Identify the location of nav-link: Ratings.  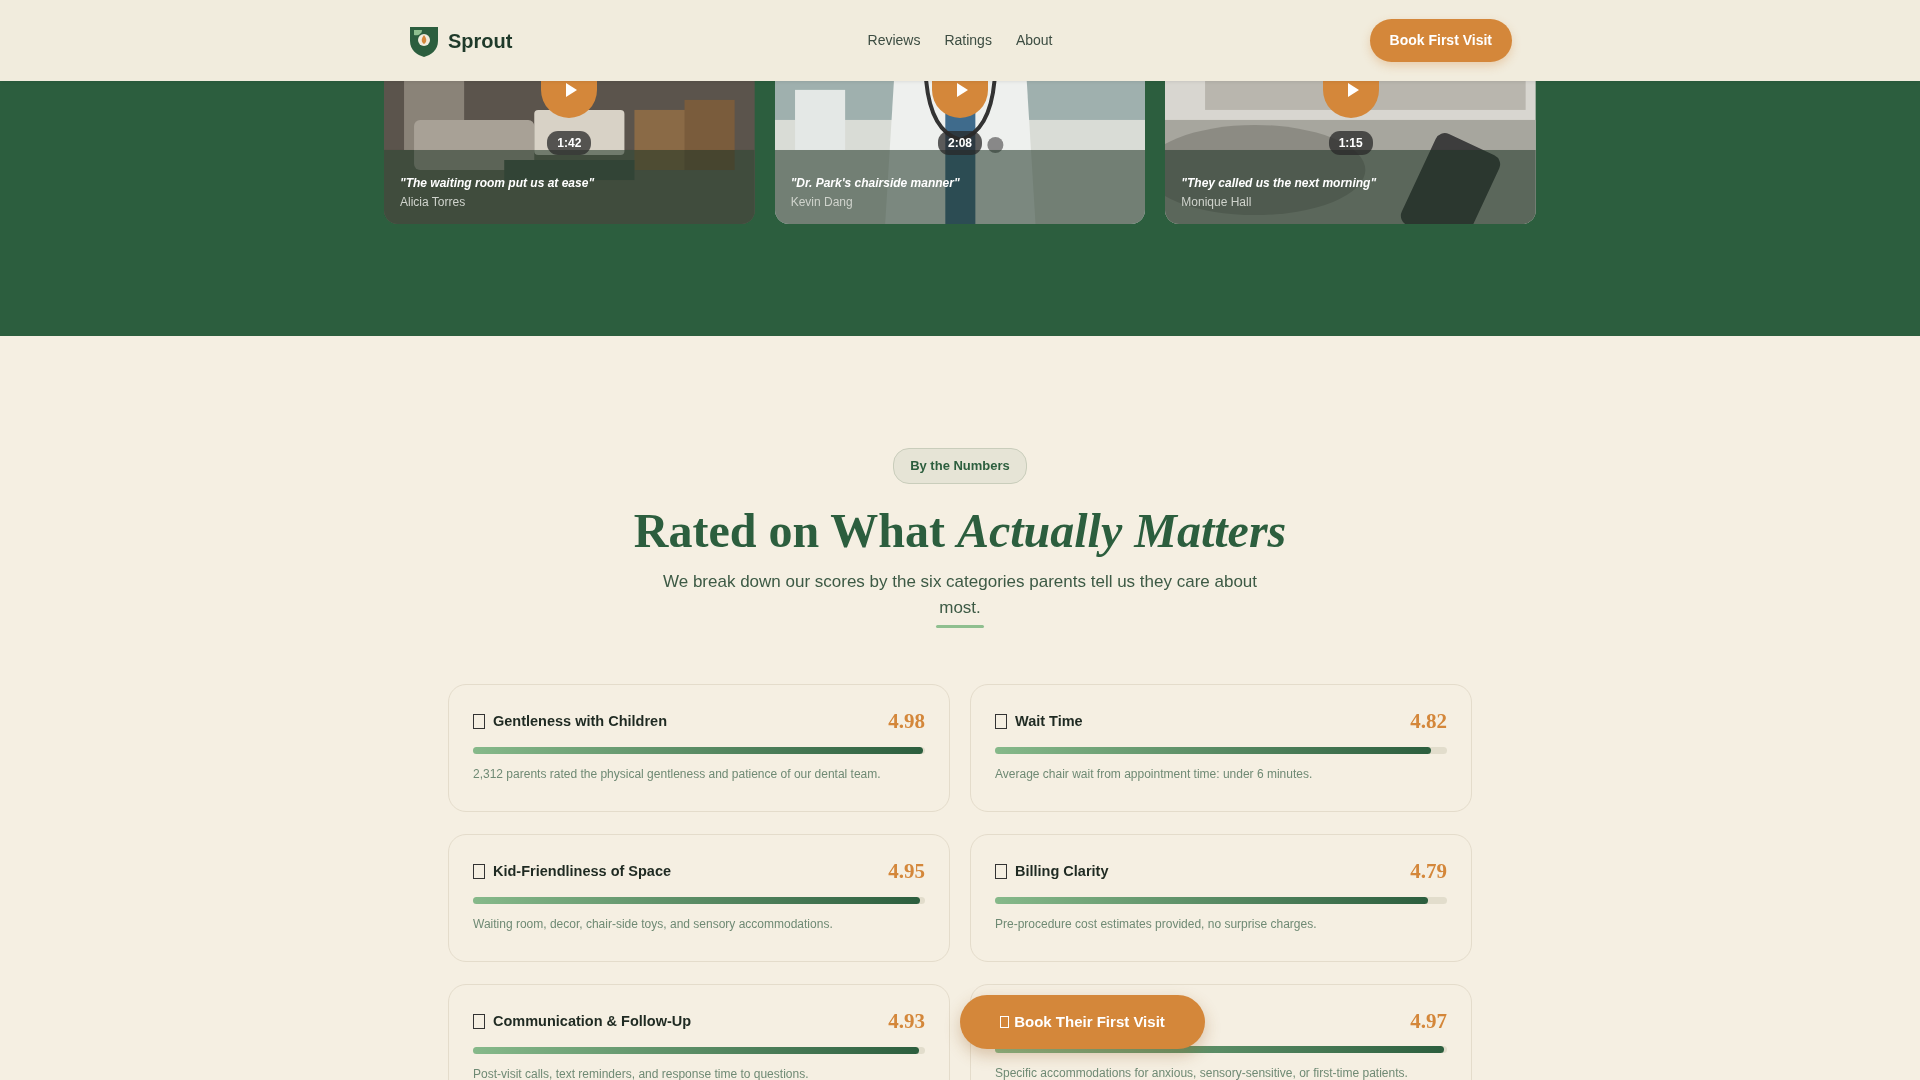
(968, 40).